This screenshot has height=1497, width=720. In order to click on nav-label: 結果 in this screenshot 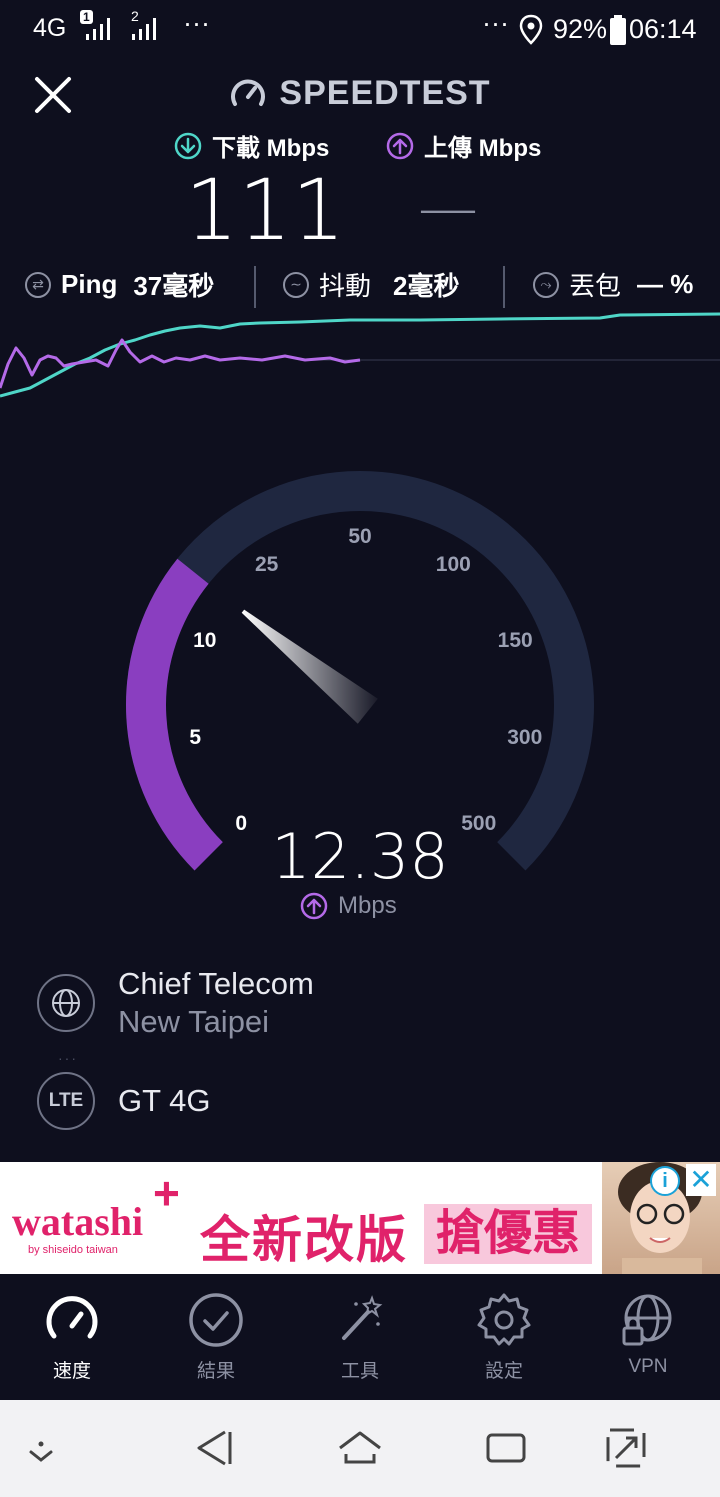, I will do `click(215, 1371)`.